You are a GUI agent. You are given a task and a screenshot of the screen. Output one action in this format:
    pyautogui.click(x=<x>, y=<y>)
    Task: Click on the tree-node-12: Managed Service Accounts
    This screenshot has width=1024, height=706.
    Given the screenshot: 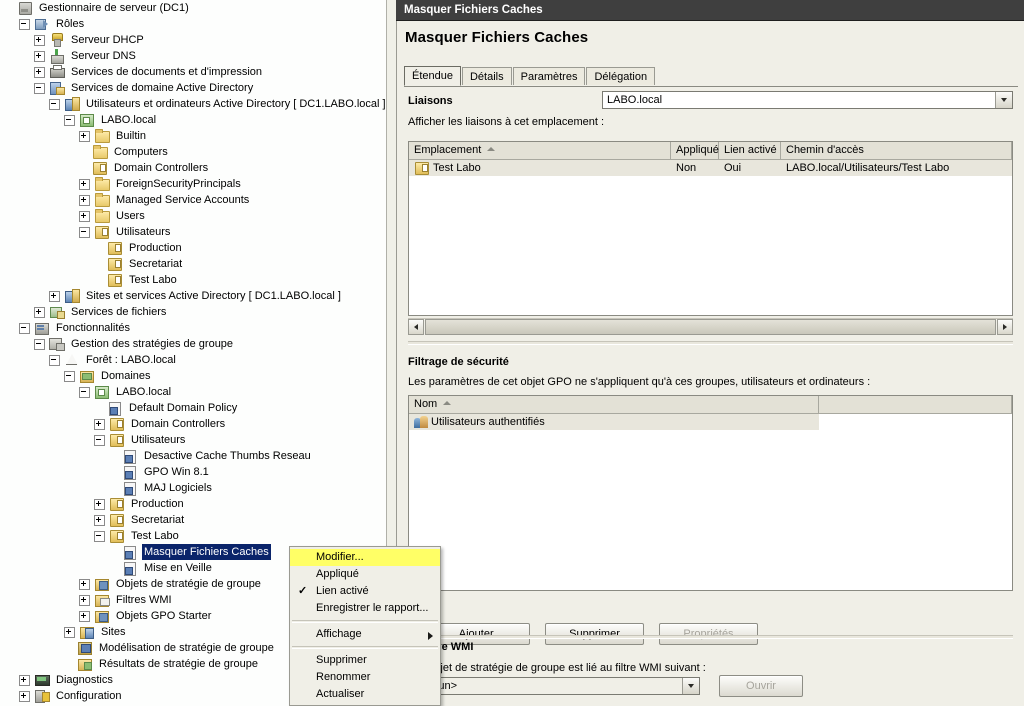 What is the action you would take?
    pyautogui.click(x=193, y=200)
    